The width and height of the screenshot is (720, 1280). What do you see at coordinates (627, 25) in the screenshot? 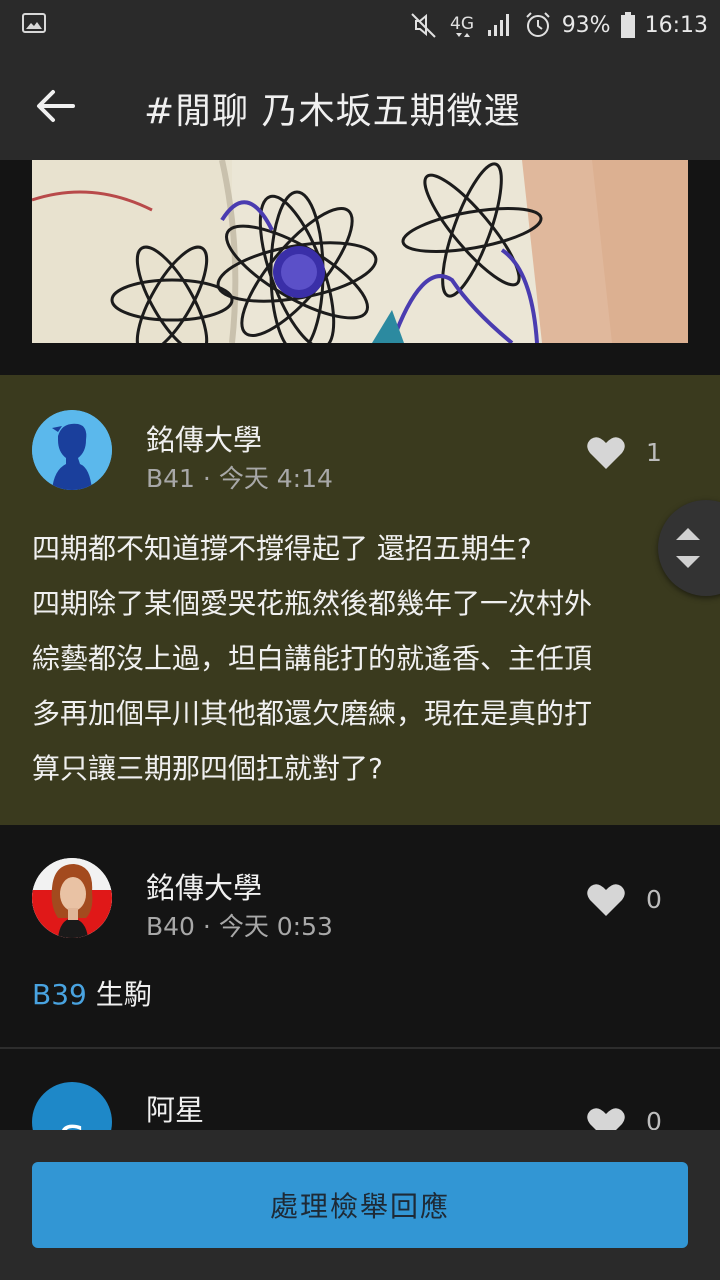
I see `battery-icon` at bounding box center [627, 25].